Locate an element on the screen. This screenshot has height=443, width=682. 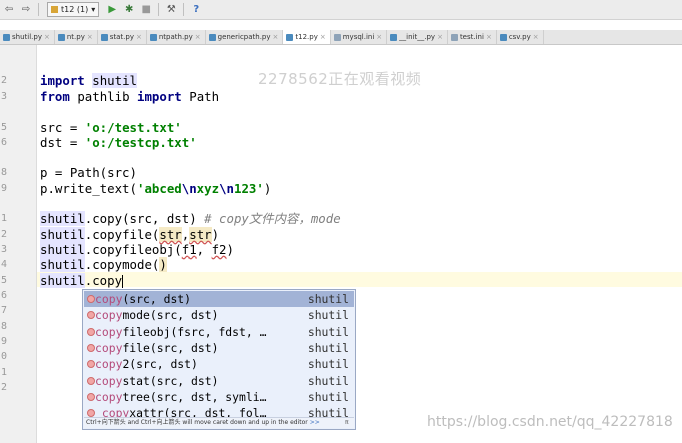
run-configuration-select: t12 (1) ▾ is located at coordinates (73, 9).